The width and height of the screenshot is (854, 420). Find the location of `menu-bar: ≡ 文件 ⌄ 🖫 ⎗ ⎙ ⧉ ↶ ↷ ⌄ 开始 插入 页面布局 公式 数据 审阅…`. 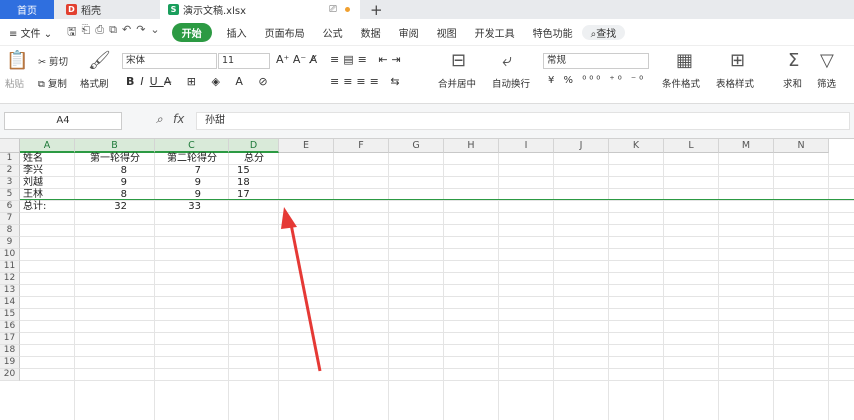

menu-bar: ≡ 文件 ⌄ 🖫 ⎗ ⎙ ⧉ ↶ ↷ ⌄ 开始 插入 页面布局 公式 数据 审阅… is located at coordinates (427, 32).